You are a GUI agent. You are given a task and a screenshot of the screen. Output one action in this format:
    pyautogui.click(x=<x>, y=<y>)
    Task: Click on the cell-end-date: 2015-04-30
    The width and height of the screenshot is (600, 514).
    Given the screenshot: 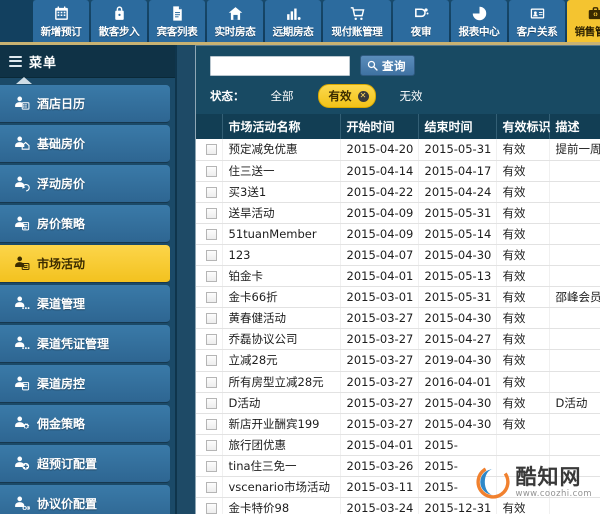 What is the action you would take?
    pyautogui.click(x=457, y=403)
    